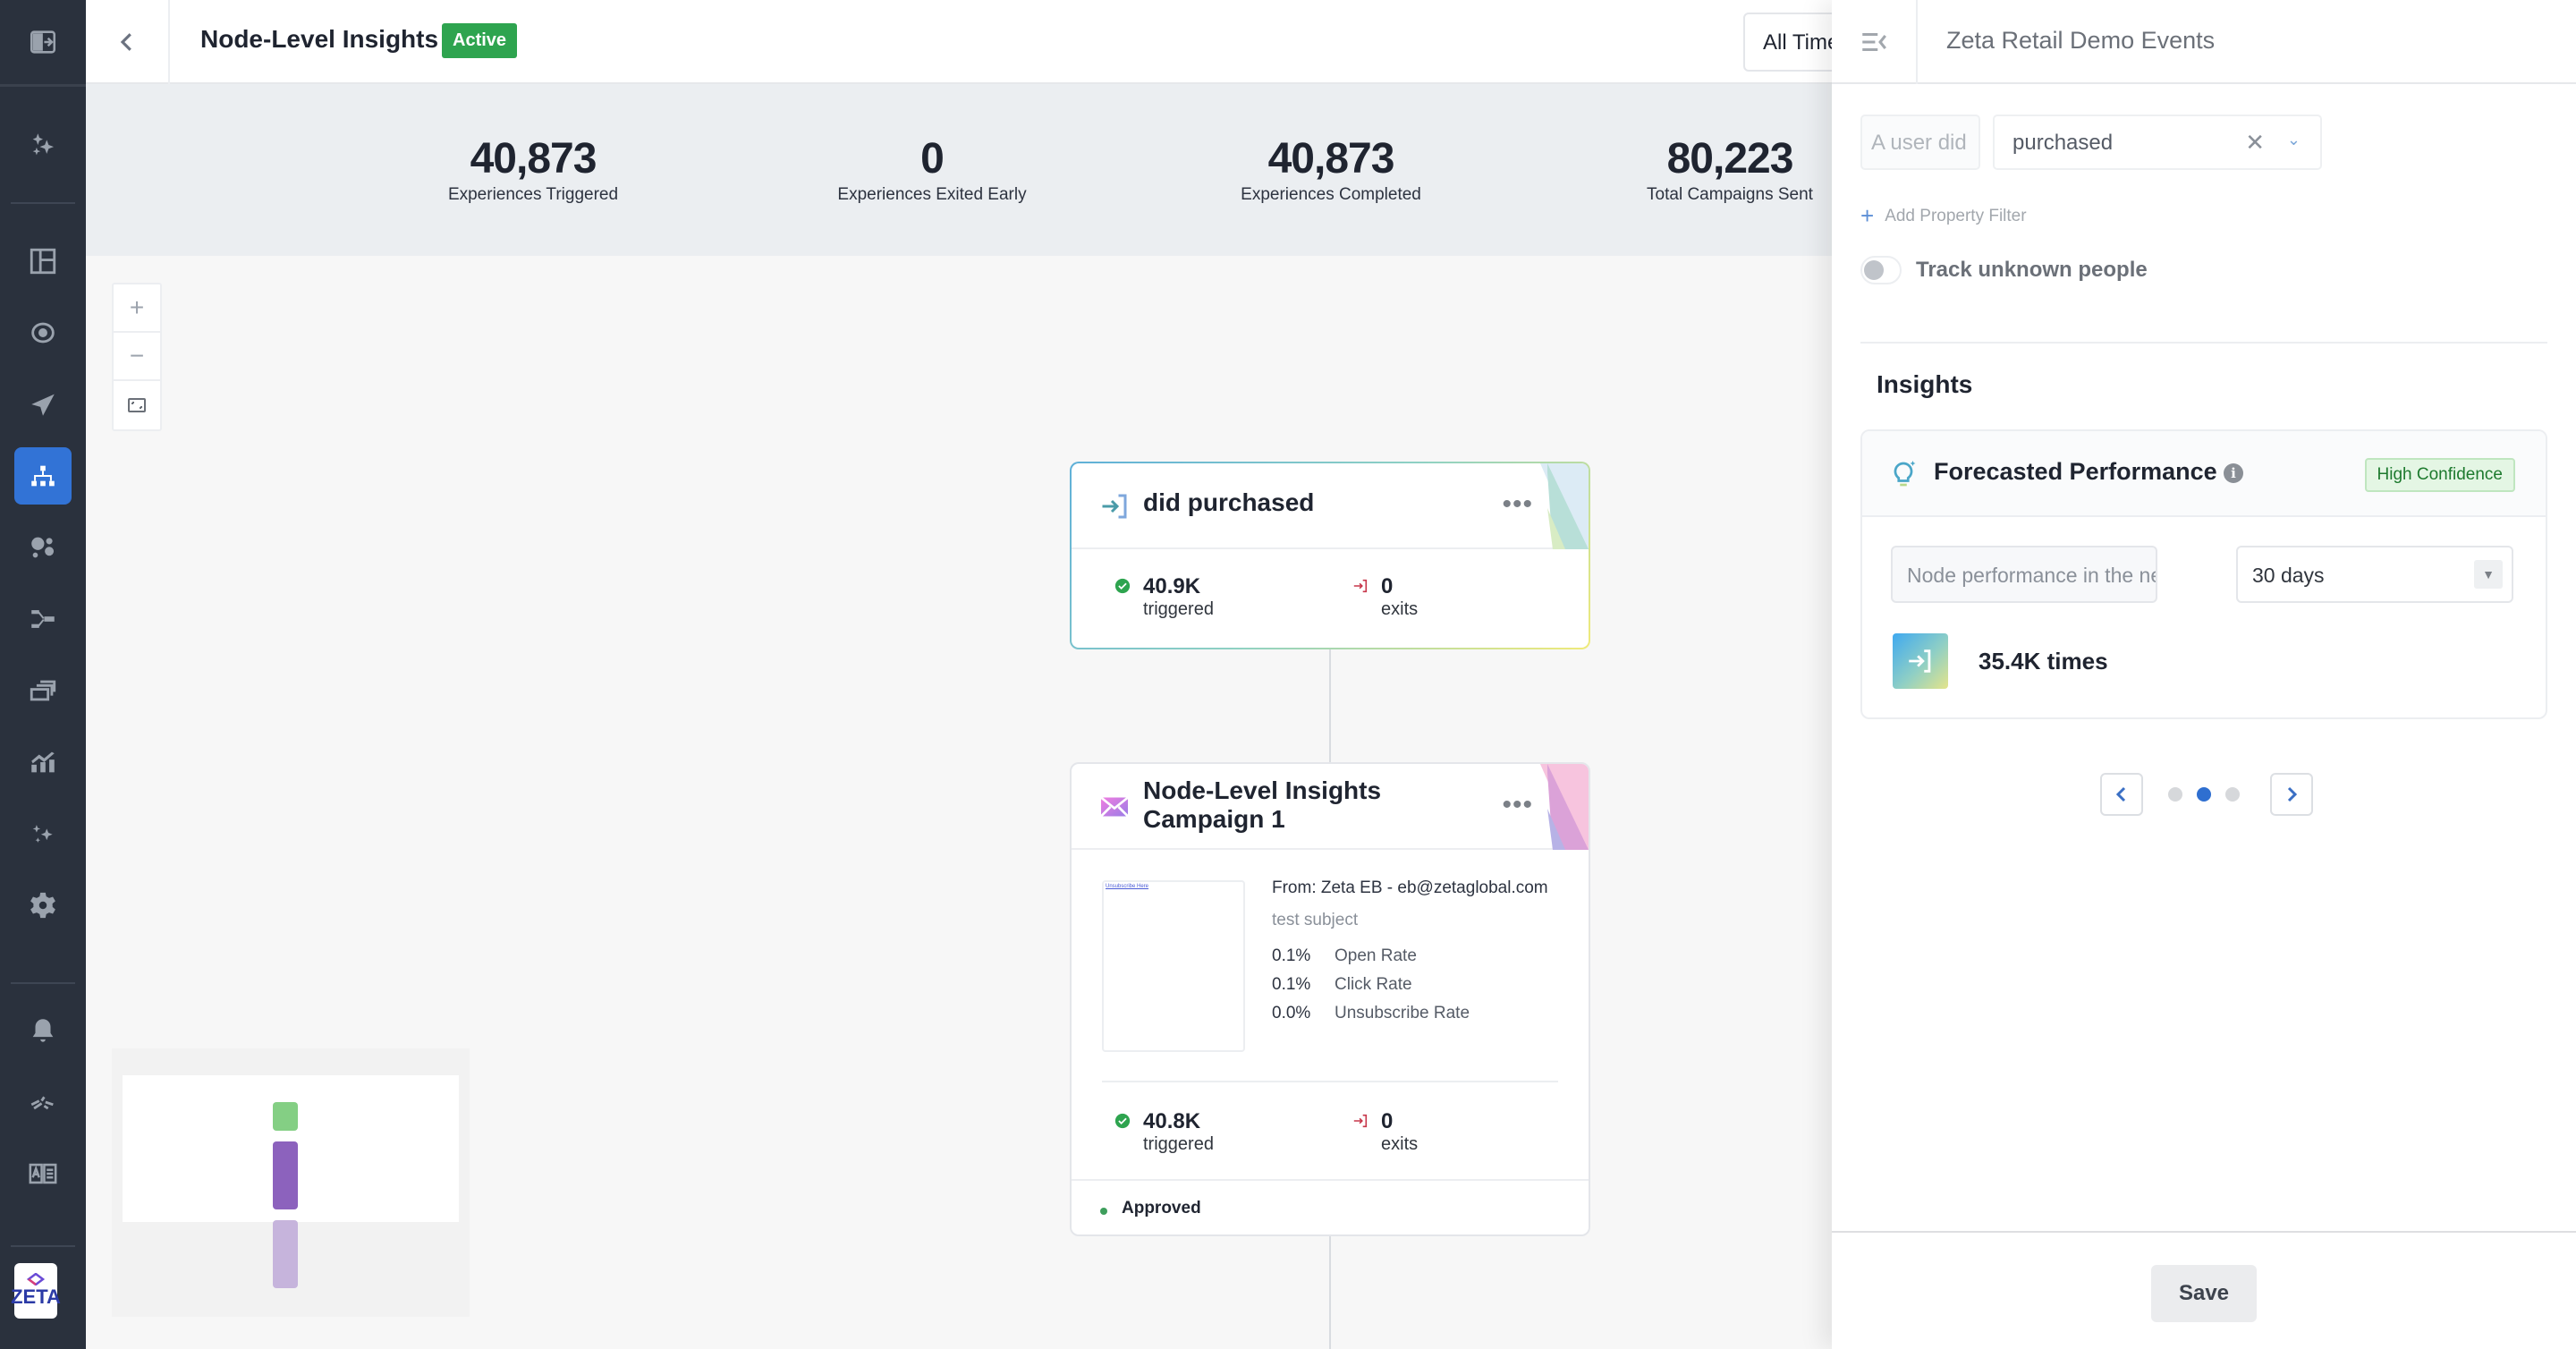 This screenshot has width=2576, height=1349. What do you see at coordinates (1376, 955) in the screenshot?
I see `rate-label: Open Rate` at bounding box center [1376, 955].